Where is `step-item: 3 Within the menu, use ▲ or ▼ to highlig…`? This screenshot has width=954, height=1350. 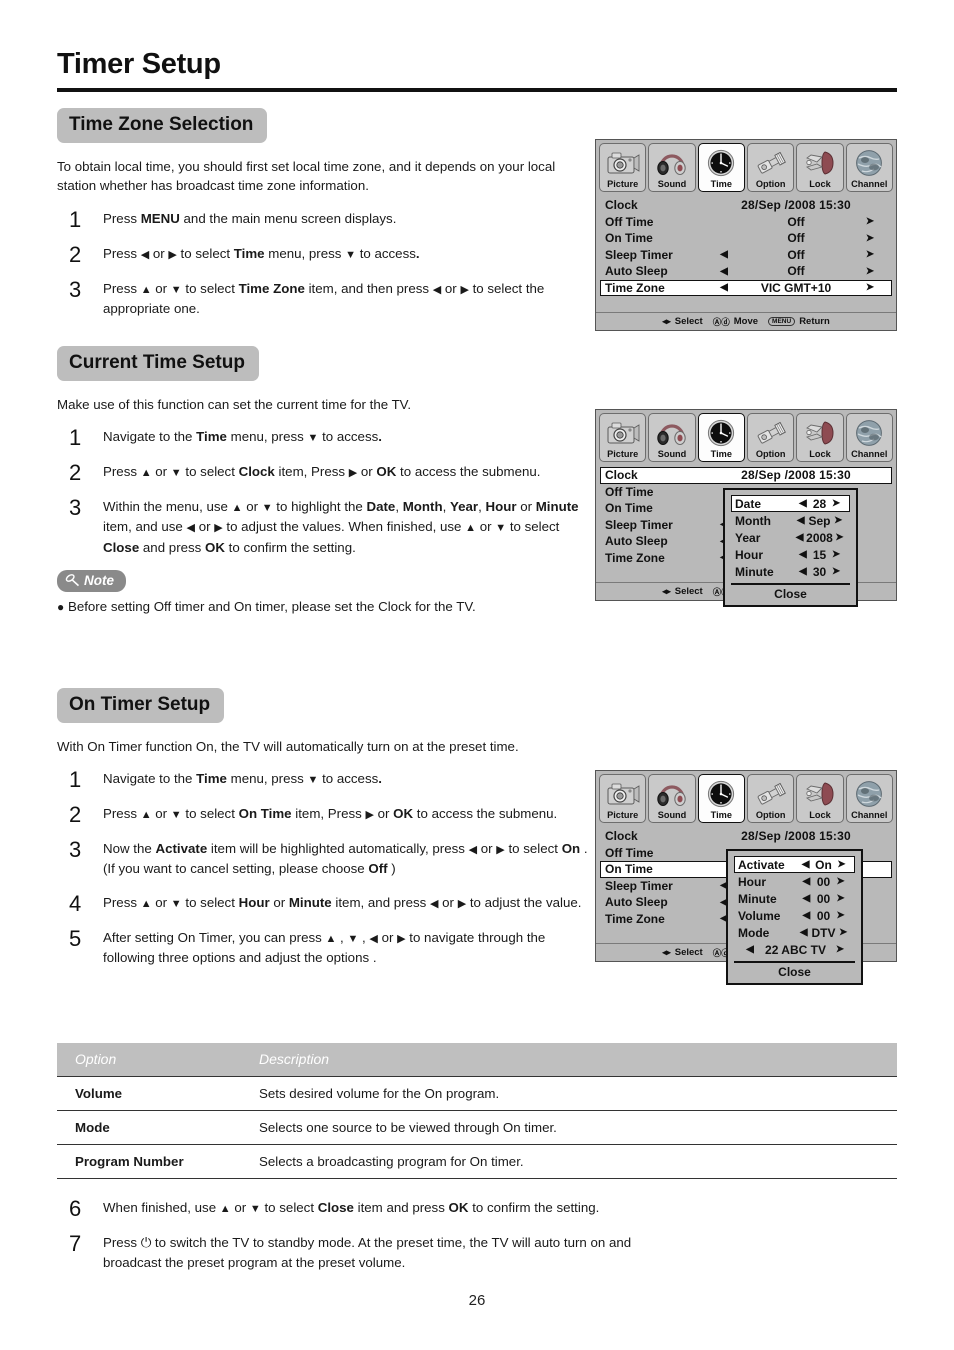 step-item: 3 Within the menu, use ▲ or ▼ to highlig… is located at coordinates (319, 527).